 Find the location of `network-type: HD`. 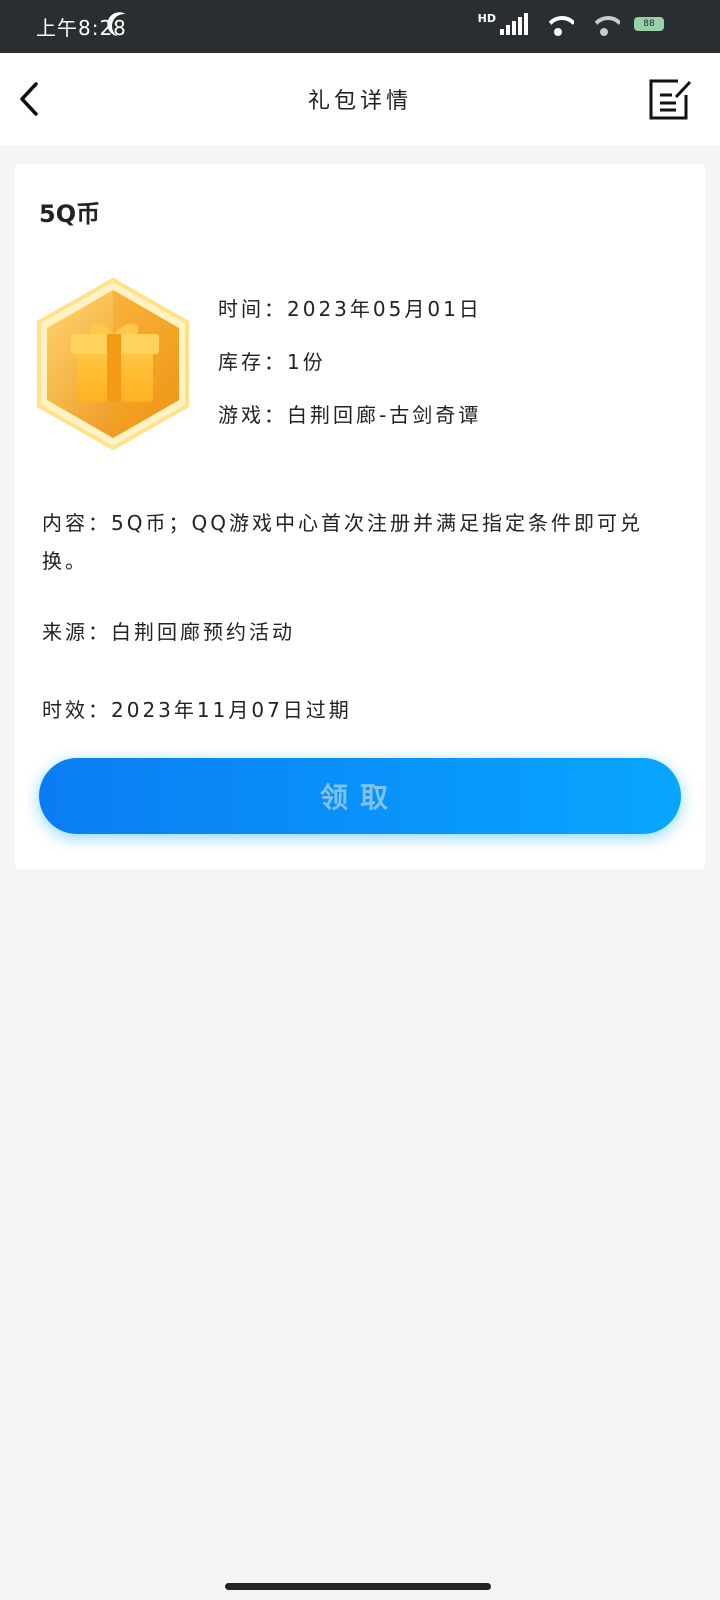

network-type: HD is located at coordinates (486, 18).